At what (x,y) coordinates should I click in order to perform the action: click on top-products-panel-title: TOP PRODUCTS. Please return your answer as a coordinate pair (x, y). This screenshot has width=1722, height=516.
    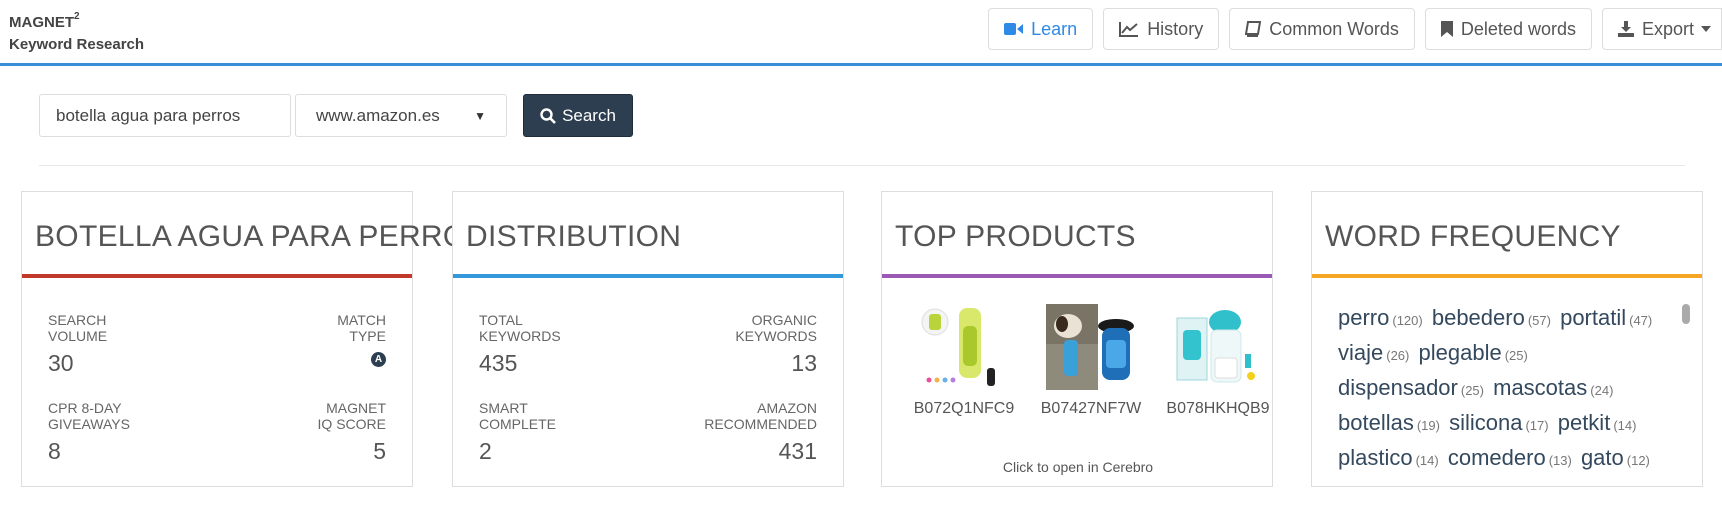
    Looking at the image, I should click on (1077, 235).